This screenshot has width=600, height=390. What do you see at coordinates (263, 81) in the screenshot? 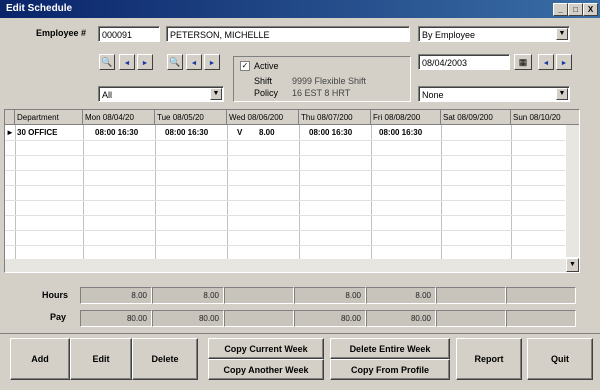
I see `shift-label: Shift` at bounding box center [263, 81].